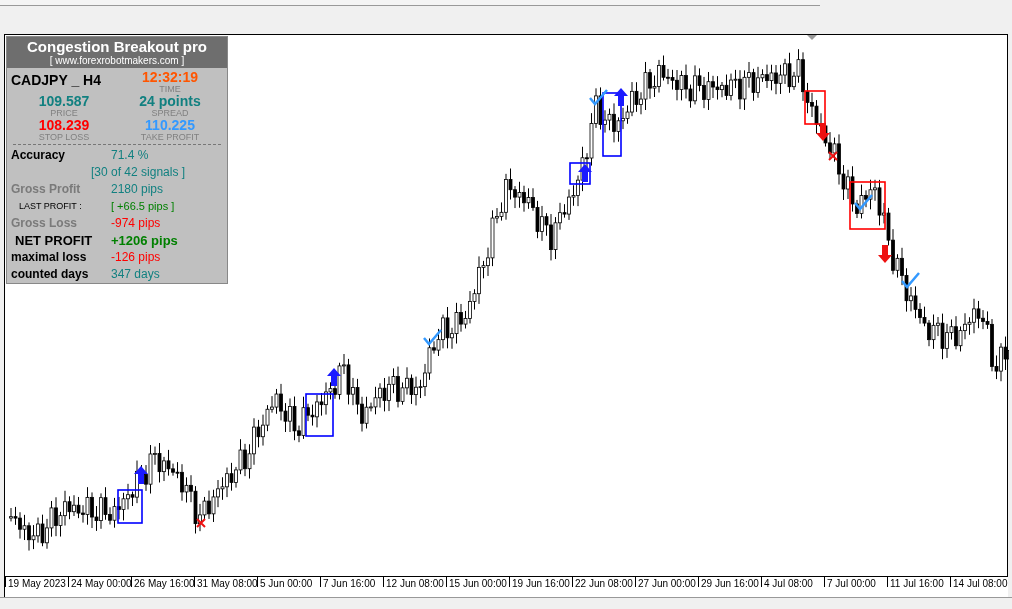 Image resolution: width=1012 pixels, height=609 pixels. I want to click on symbol-label: CADJPY _ H4, so click(56, 80).